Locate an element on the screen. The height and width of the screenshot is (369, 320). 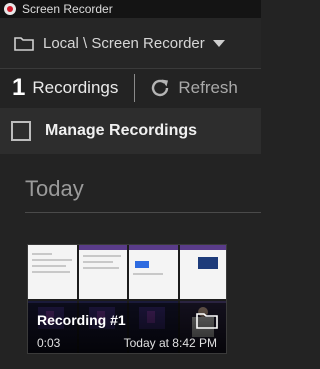
open-folder-icon is located at coordinates (207, 320).